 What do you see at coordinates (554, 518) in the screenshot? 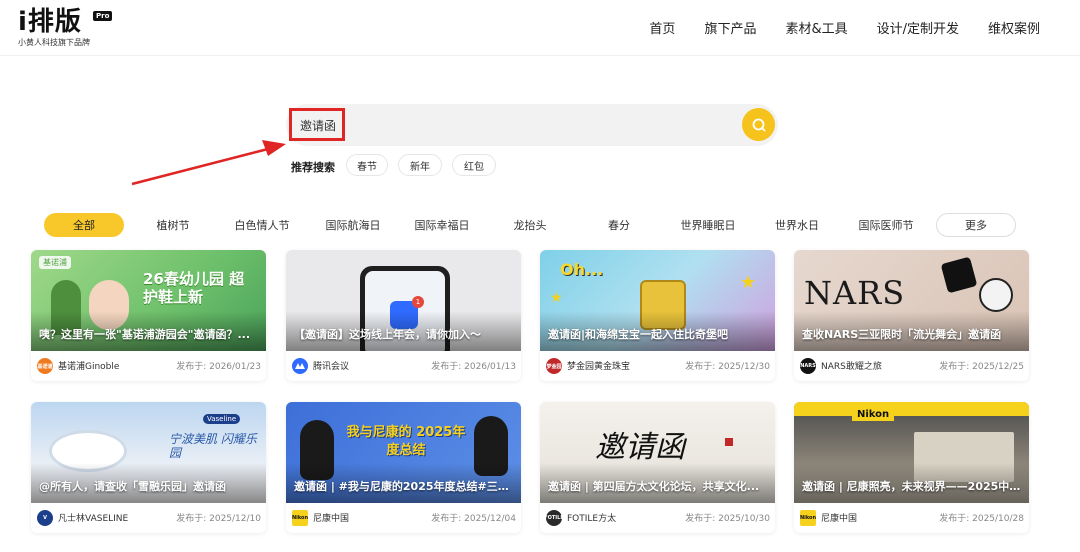
I see `brand-avatar: FOTILE` at bounding box center [554, 518].